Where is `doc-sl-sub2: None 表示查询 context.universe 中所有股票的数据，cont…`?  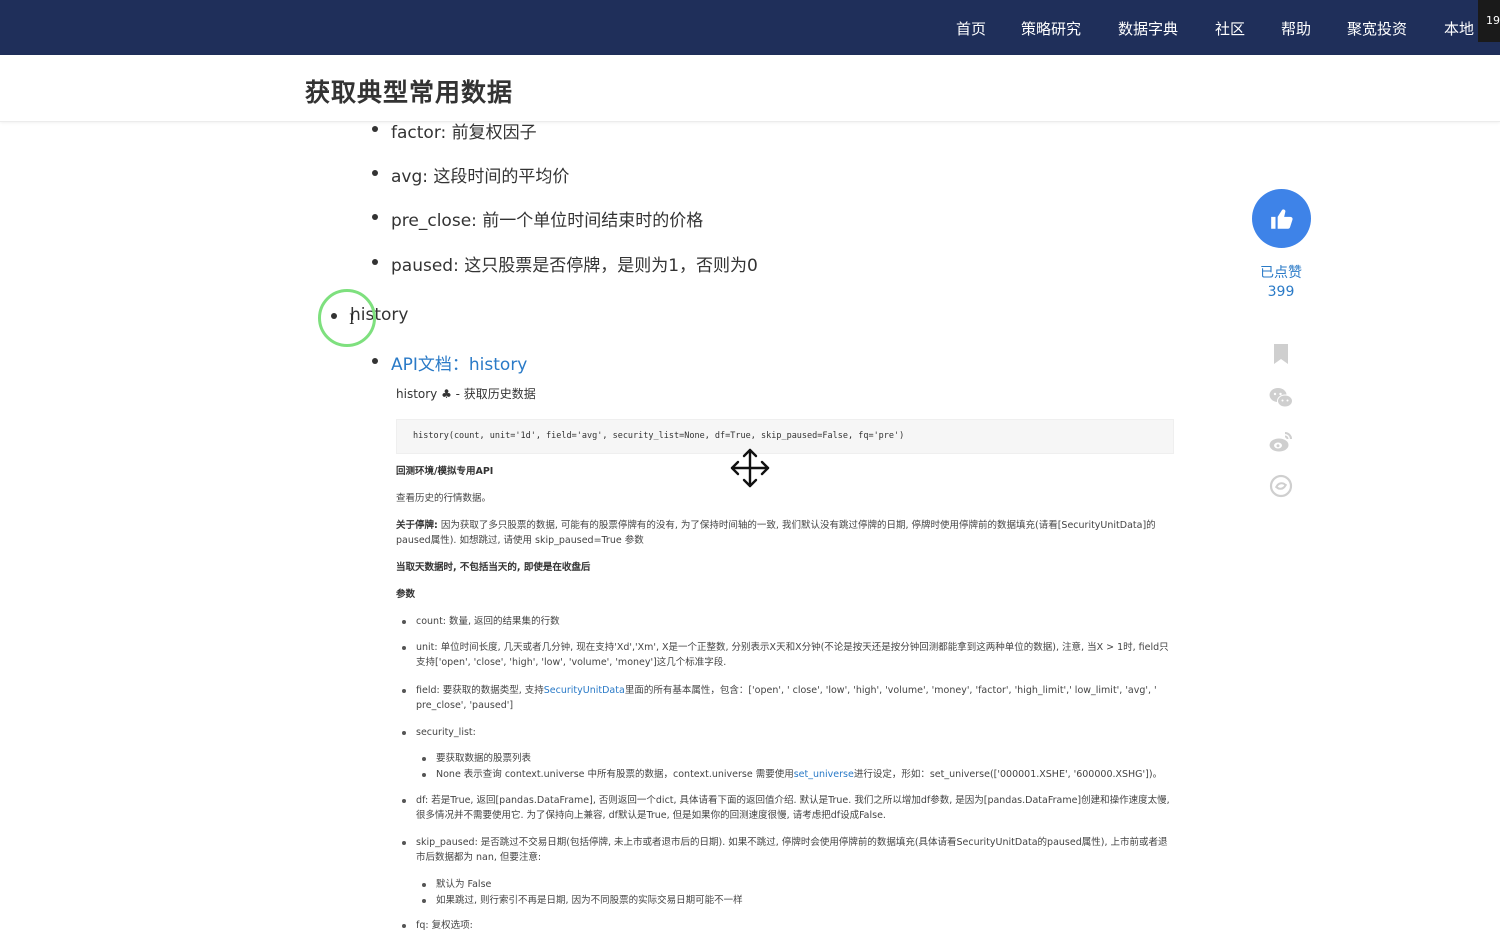 doc-sl-sub2: None 表示查询 context.universe 中所有股票的数据，cont… is located at coordinates (798, 774).